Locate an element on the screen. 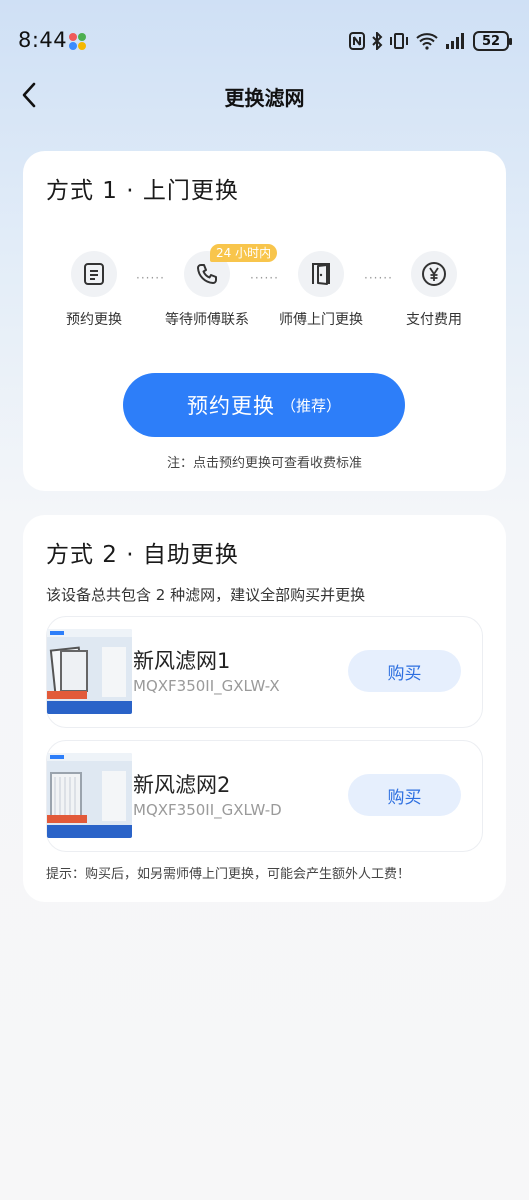 This screenshot has height=1200, width=529. book-button-label: 预约更换 is located at coordinates (230, 406).